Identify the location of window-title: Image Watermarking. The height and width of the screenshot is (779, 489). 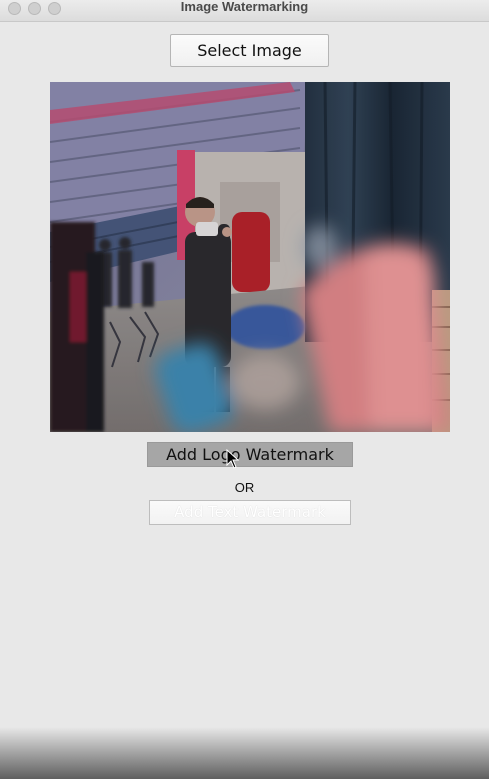
(244, 7).